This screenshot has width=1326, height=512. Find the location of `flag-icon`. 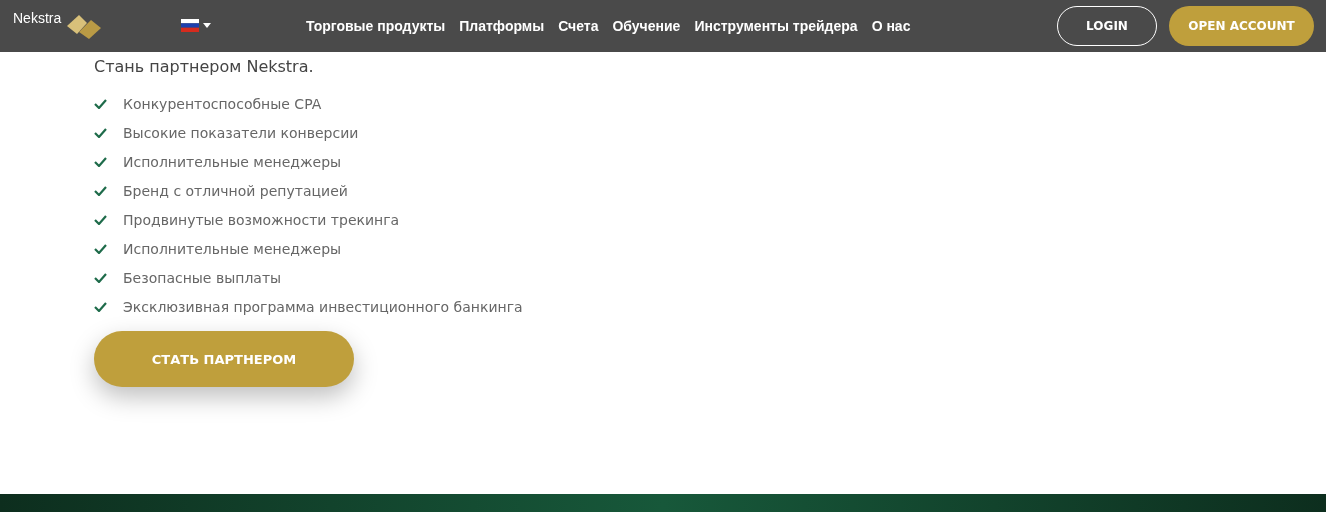

flag-icon is located at coordinates (190, 25).